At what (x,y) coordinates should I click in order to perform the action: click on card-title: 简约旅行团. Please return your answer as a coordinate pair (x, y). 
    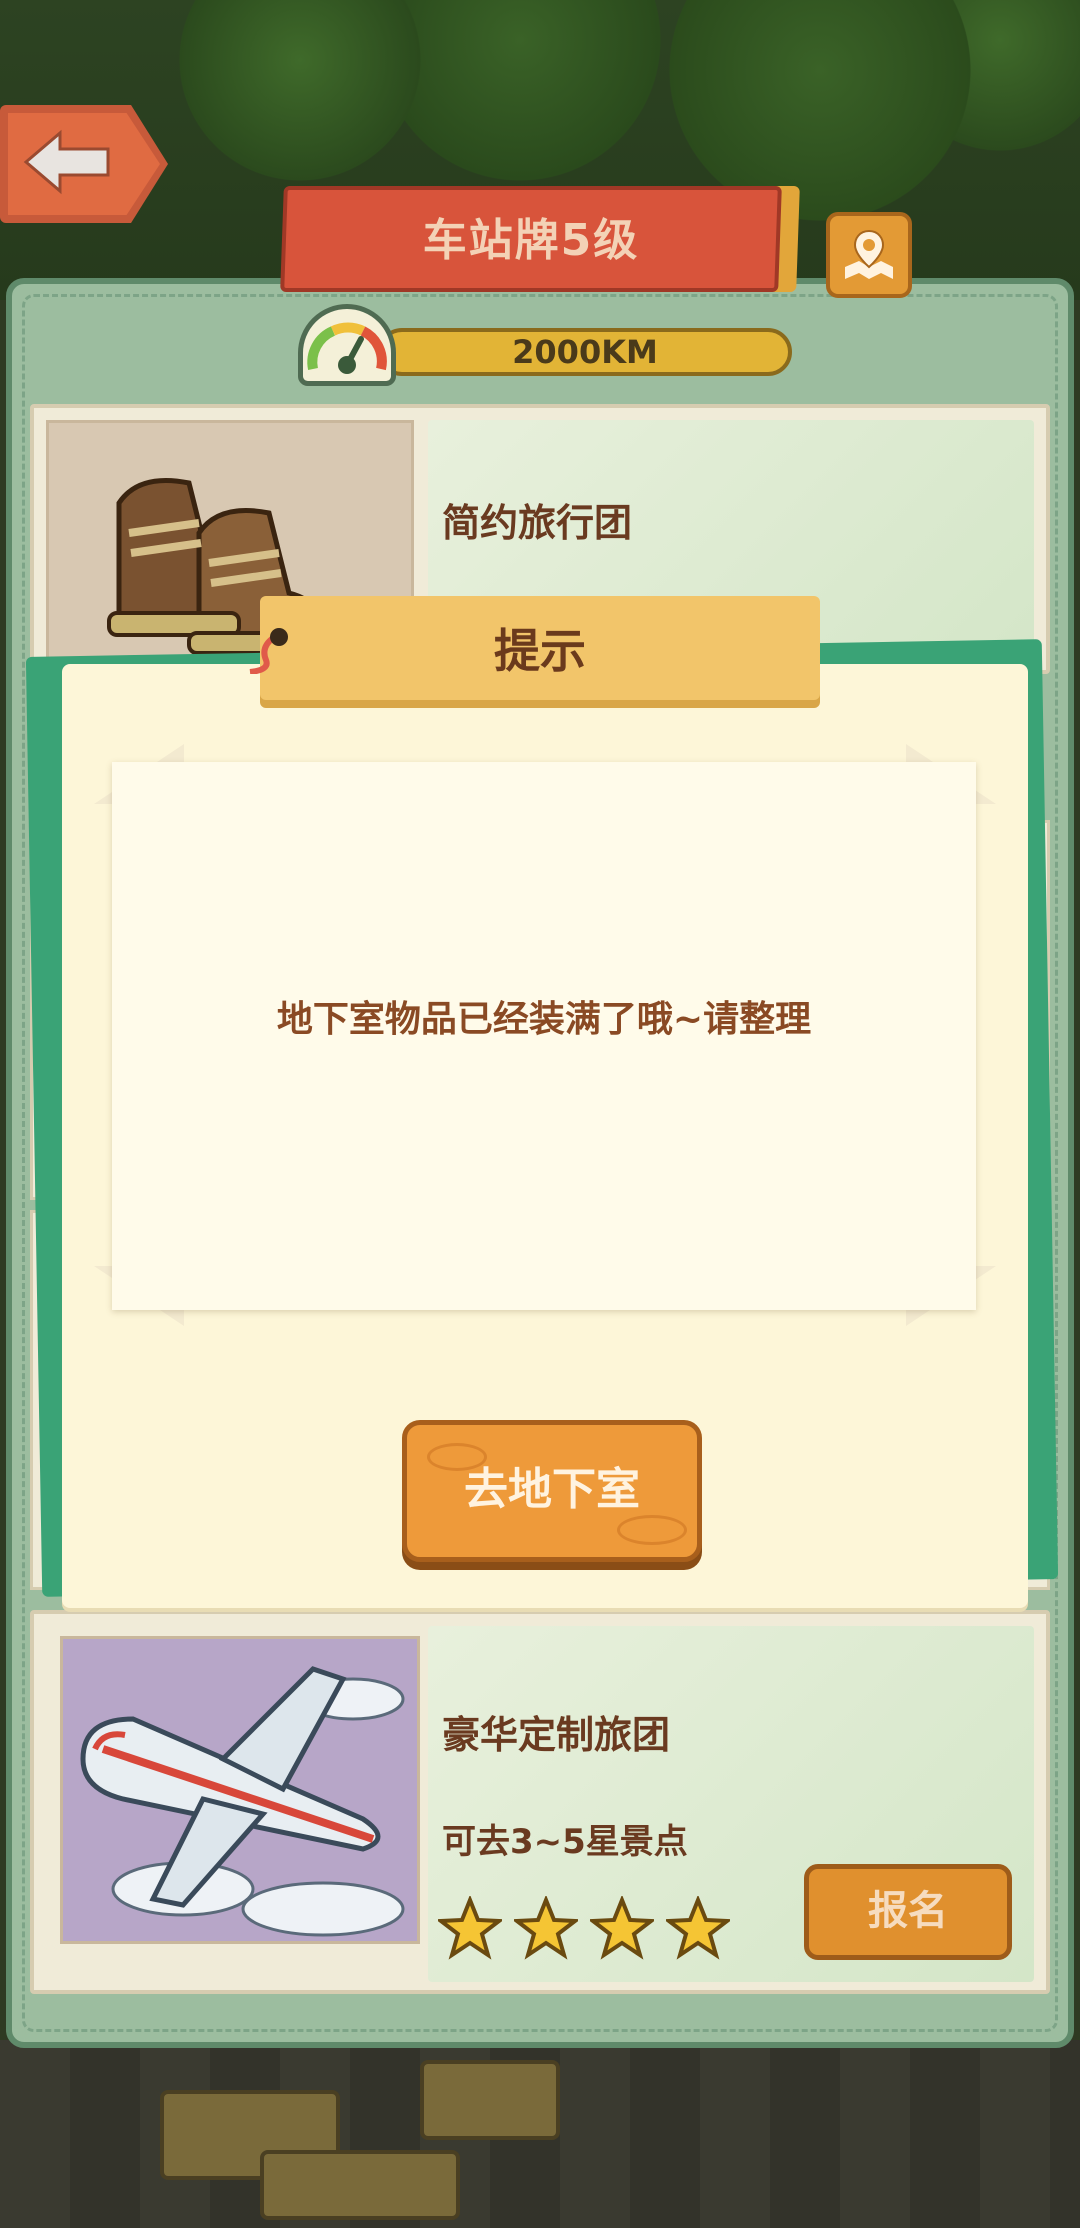
    Looking at the image, I should click on (537, 523).